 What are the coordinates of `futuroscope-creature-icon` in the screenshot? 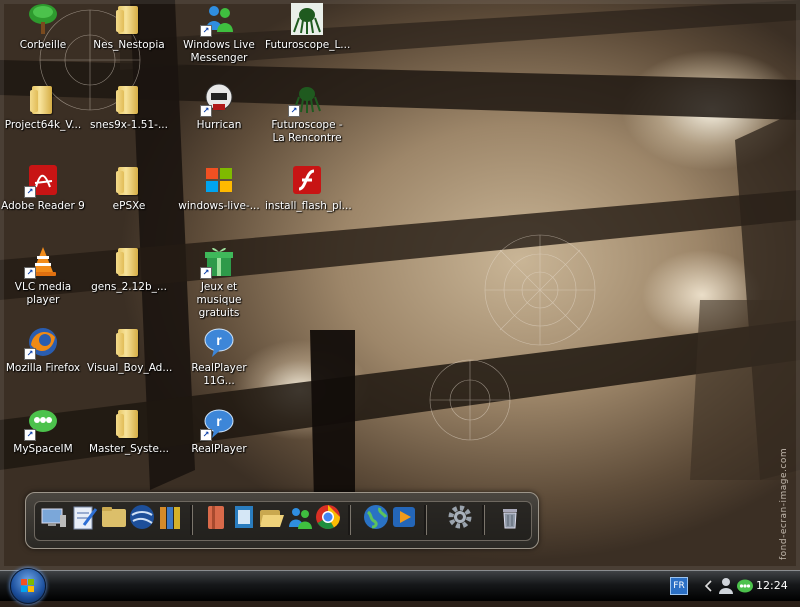 It's located at (307, 19).